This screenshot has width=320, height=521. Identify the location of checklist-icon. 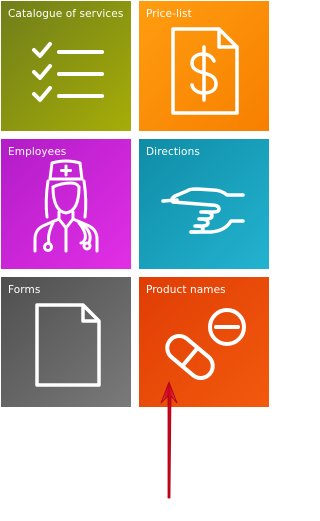
(68, 72).